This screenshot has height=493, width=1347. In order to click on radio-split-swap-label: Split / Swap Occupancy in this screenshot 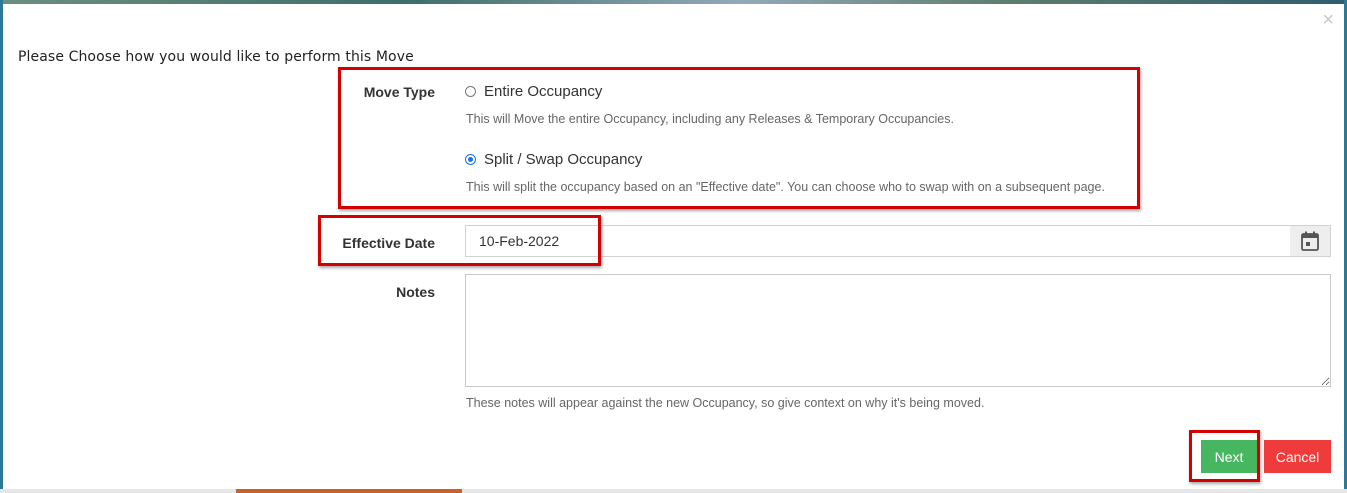, I will do `click(563, 159)`.